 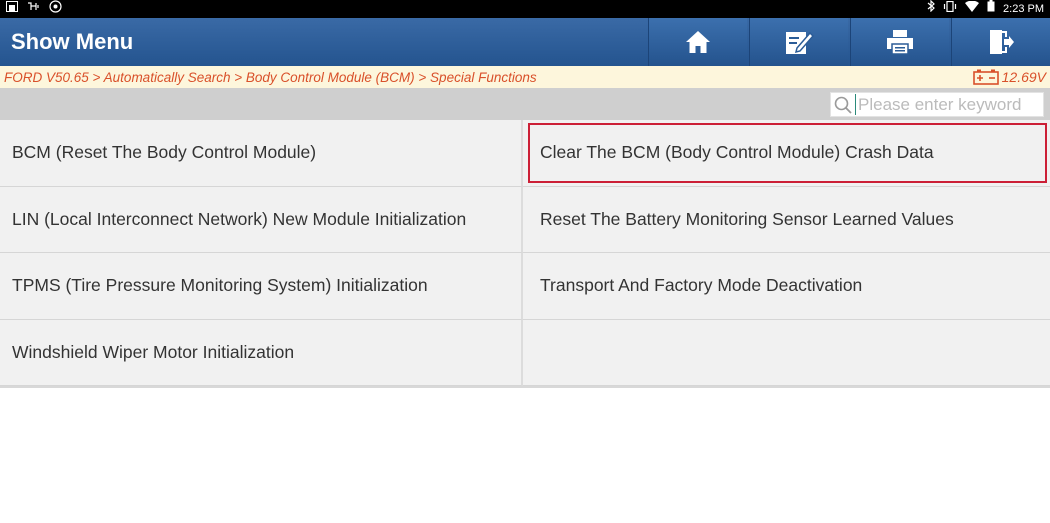 I want to click on menu-item-label: Transport And Factory Mode Deactivation, so click(x=701, y=285).